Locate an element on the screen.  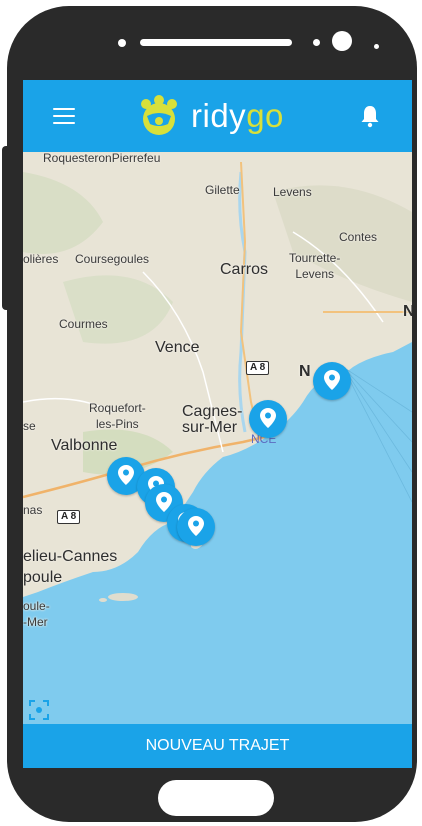
hamburger-menu-icon is located at coordinates (64, 116).